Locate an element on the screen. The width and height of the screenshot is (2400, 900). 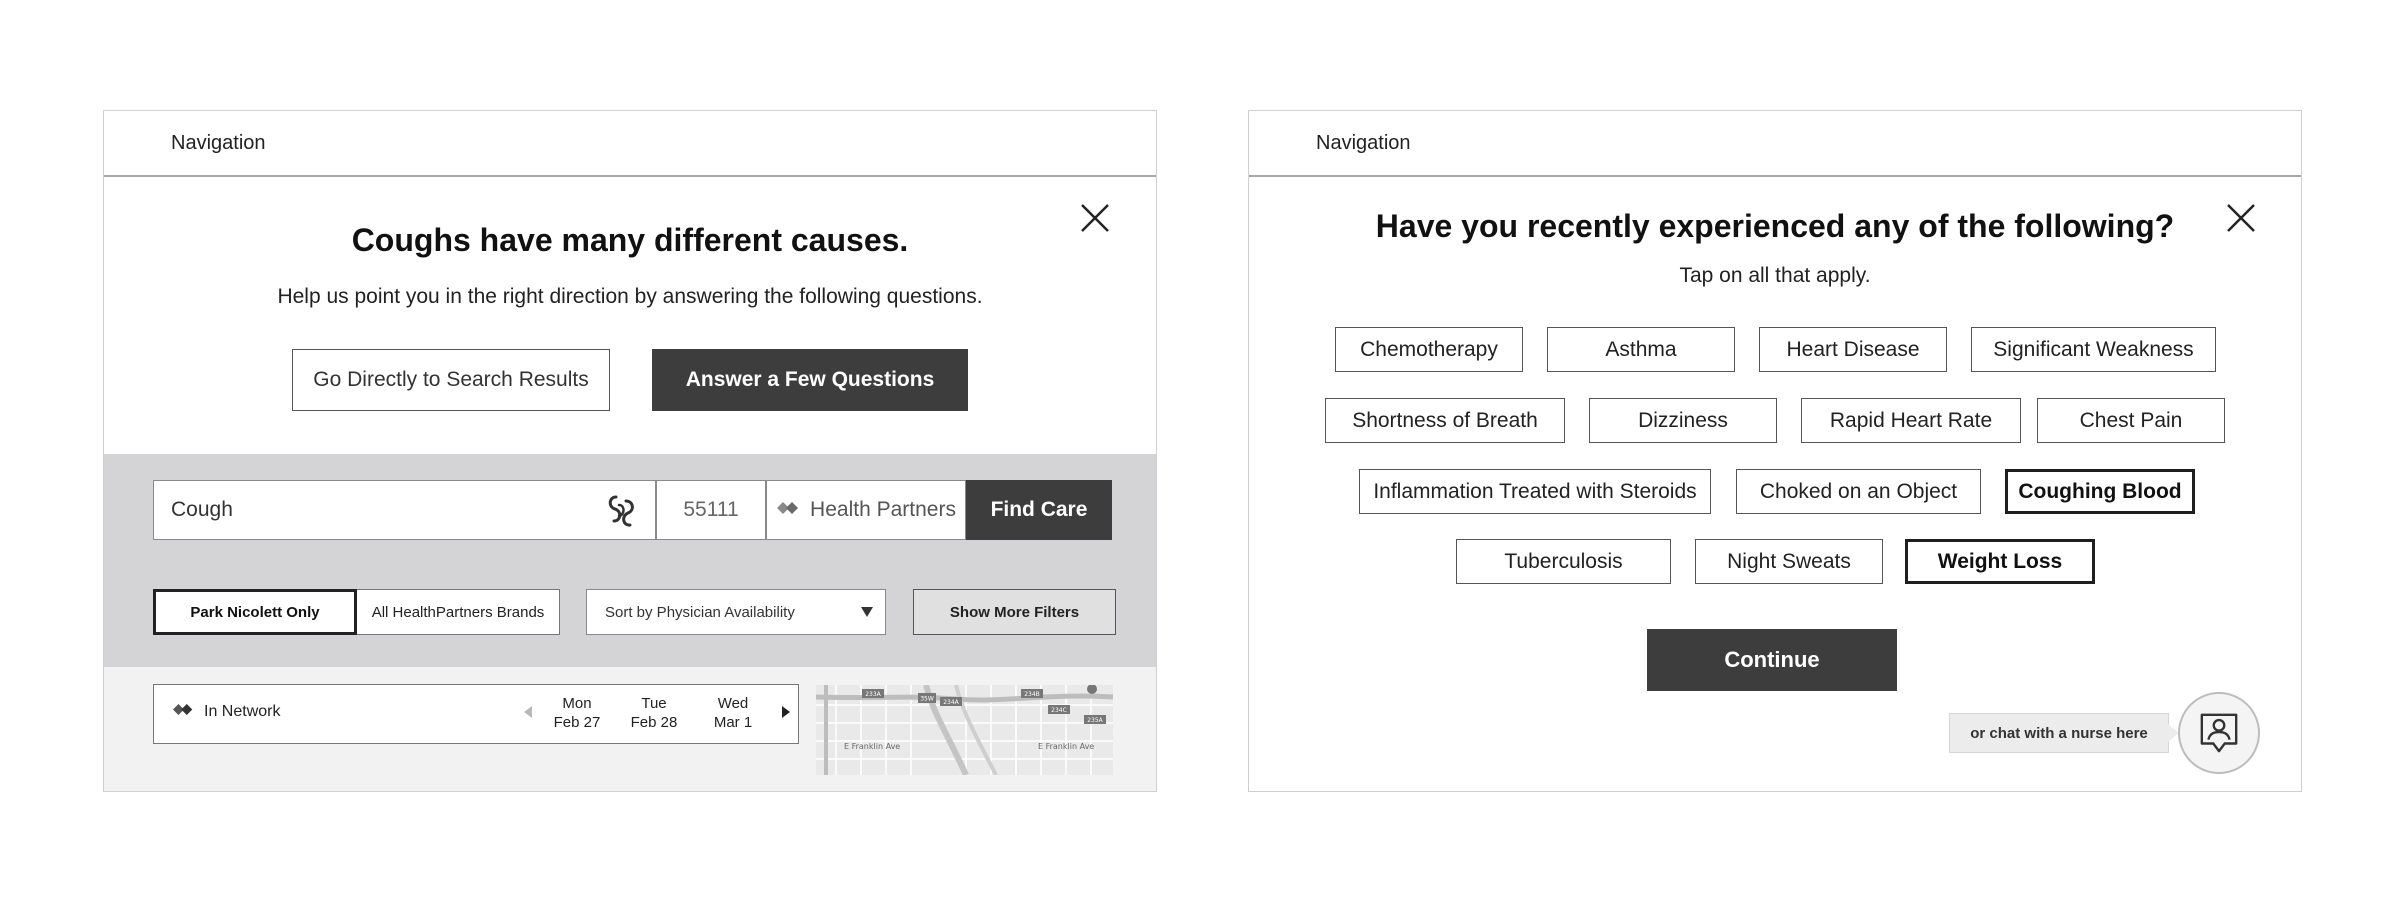
date-option-tue: Tue Feb 28 is located at coordinates (654, 713).